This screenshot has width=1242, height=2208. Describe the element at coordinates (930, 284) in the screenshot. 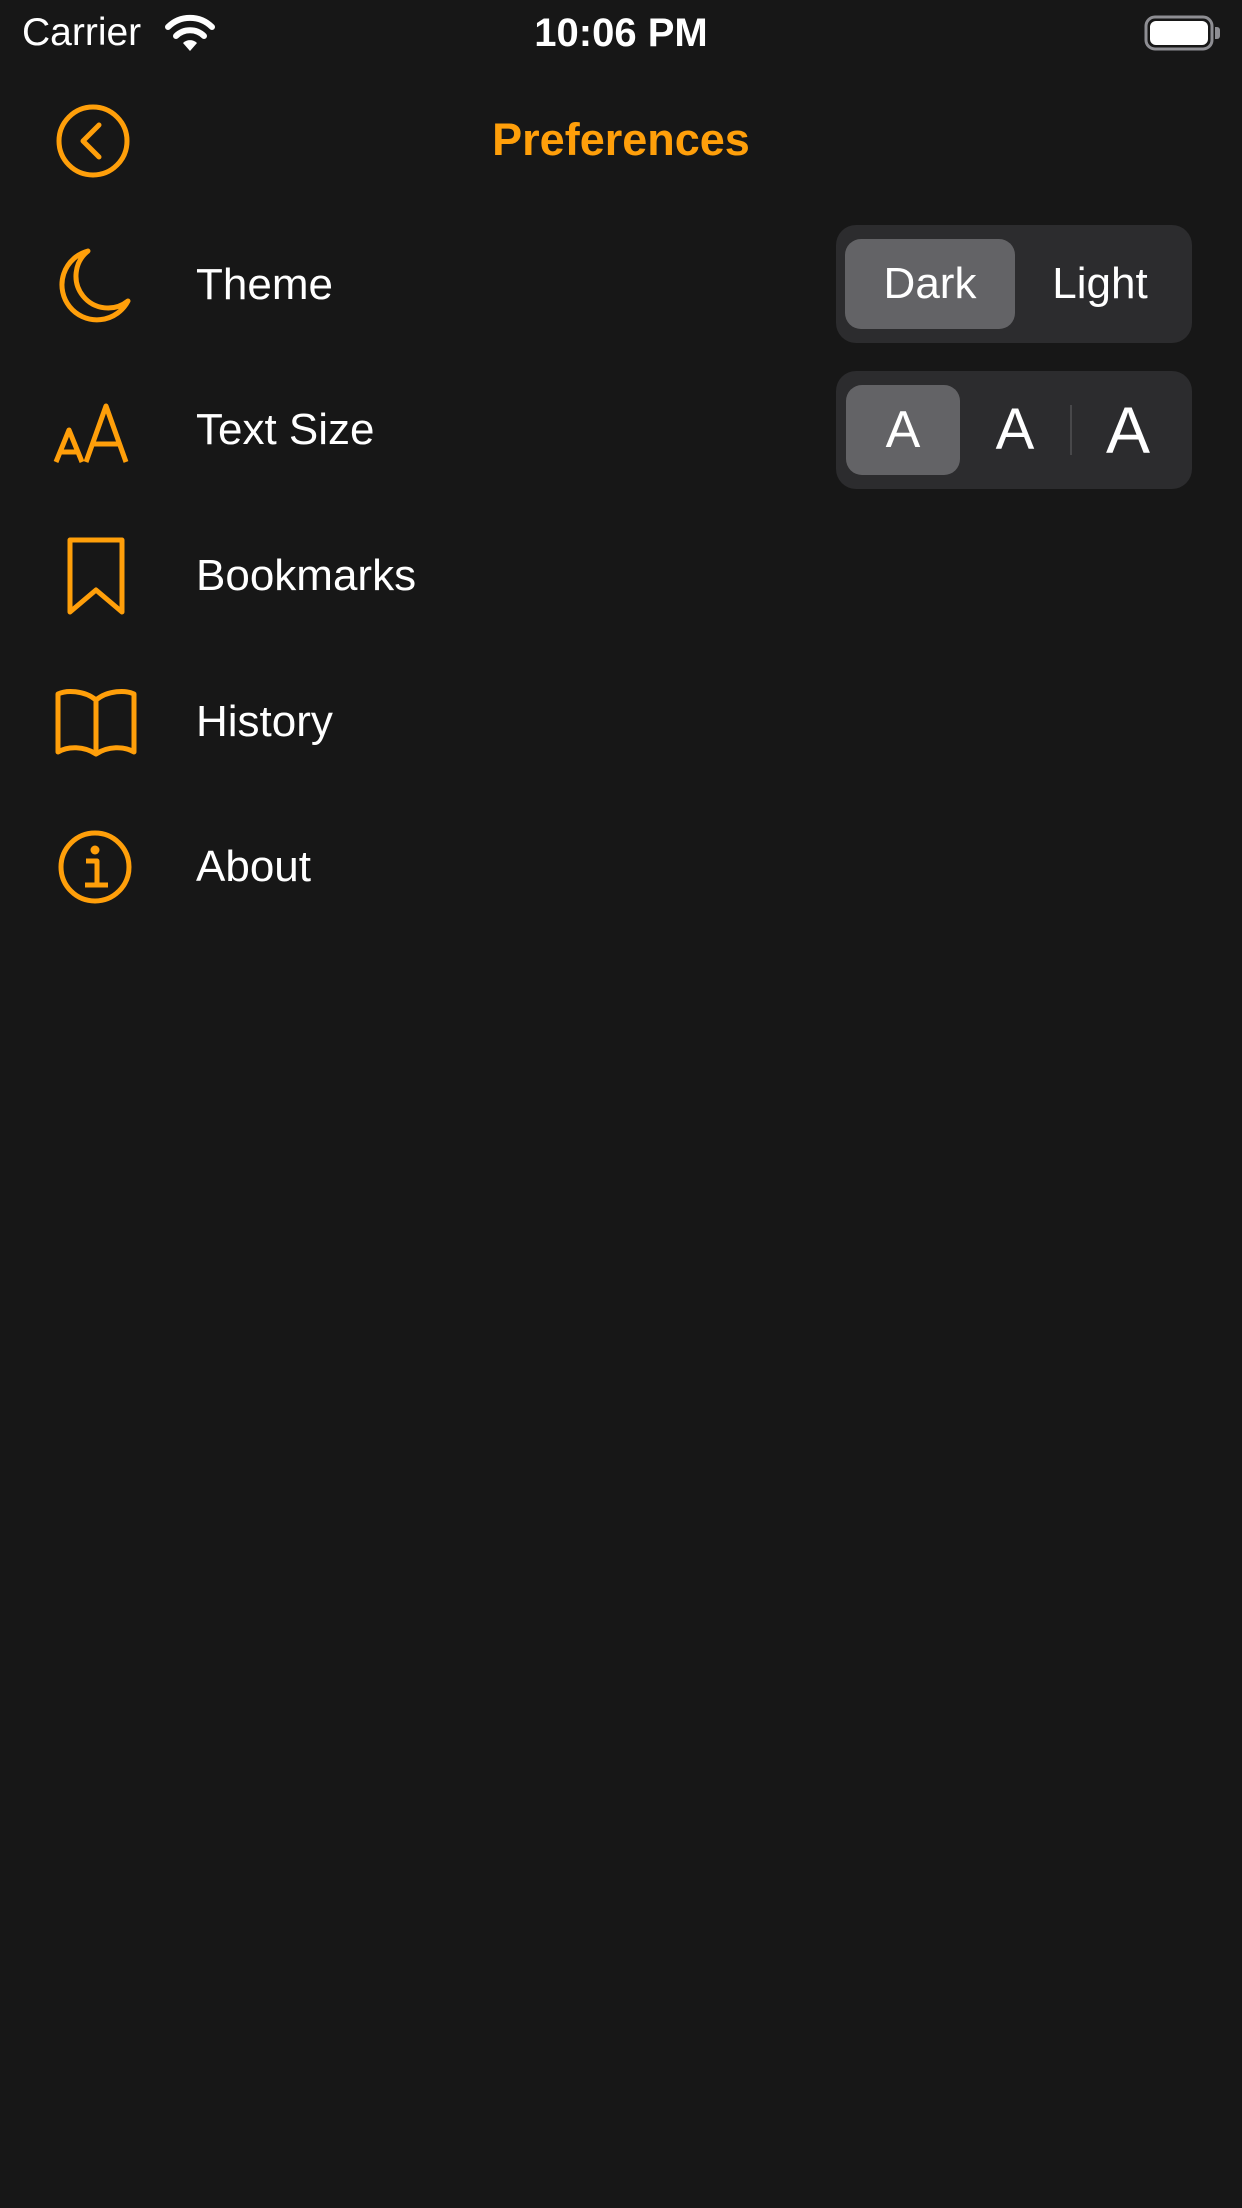

I see `theme-option-dark: Dark` at that location.